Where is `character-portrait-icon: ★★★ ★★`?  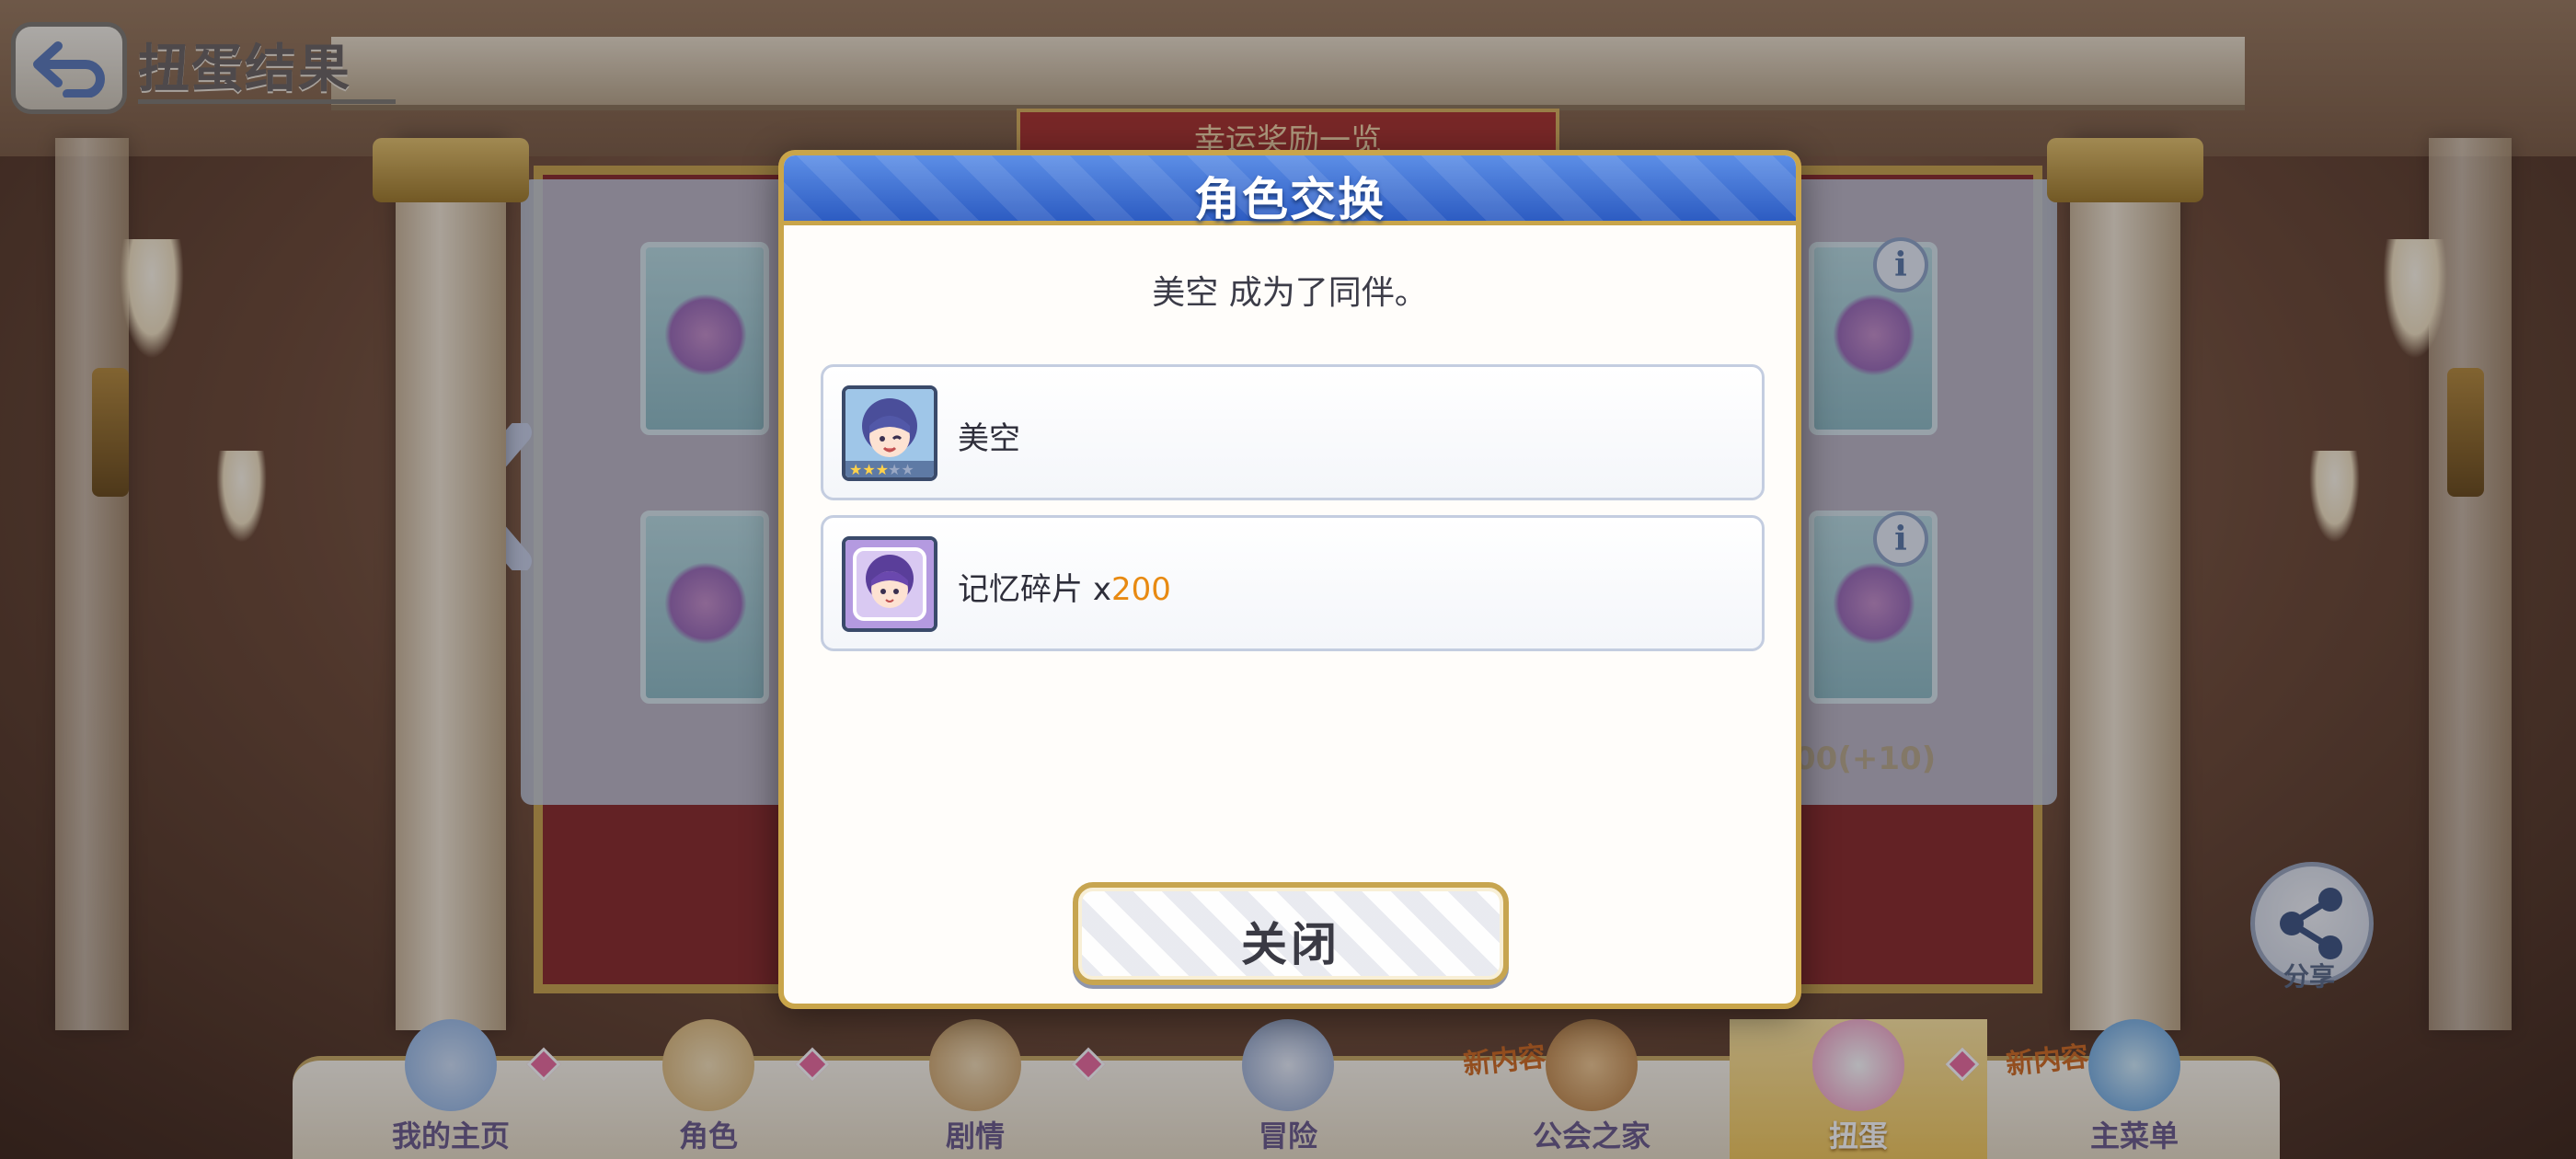
character-portrait-icon: ★★★ ★★ is located at coordinates (889, 433).